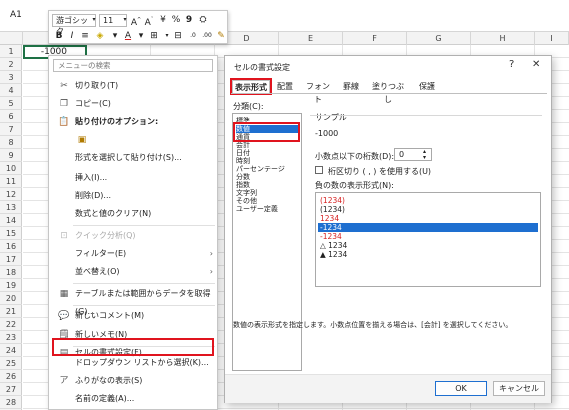 The width and height of the screenshot is (569, 410). What do you see at coordinates (136, 21) in the screenshot?
I see `font-grow-icon: A^` at bounding box center [136, 21].